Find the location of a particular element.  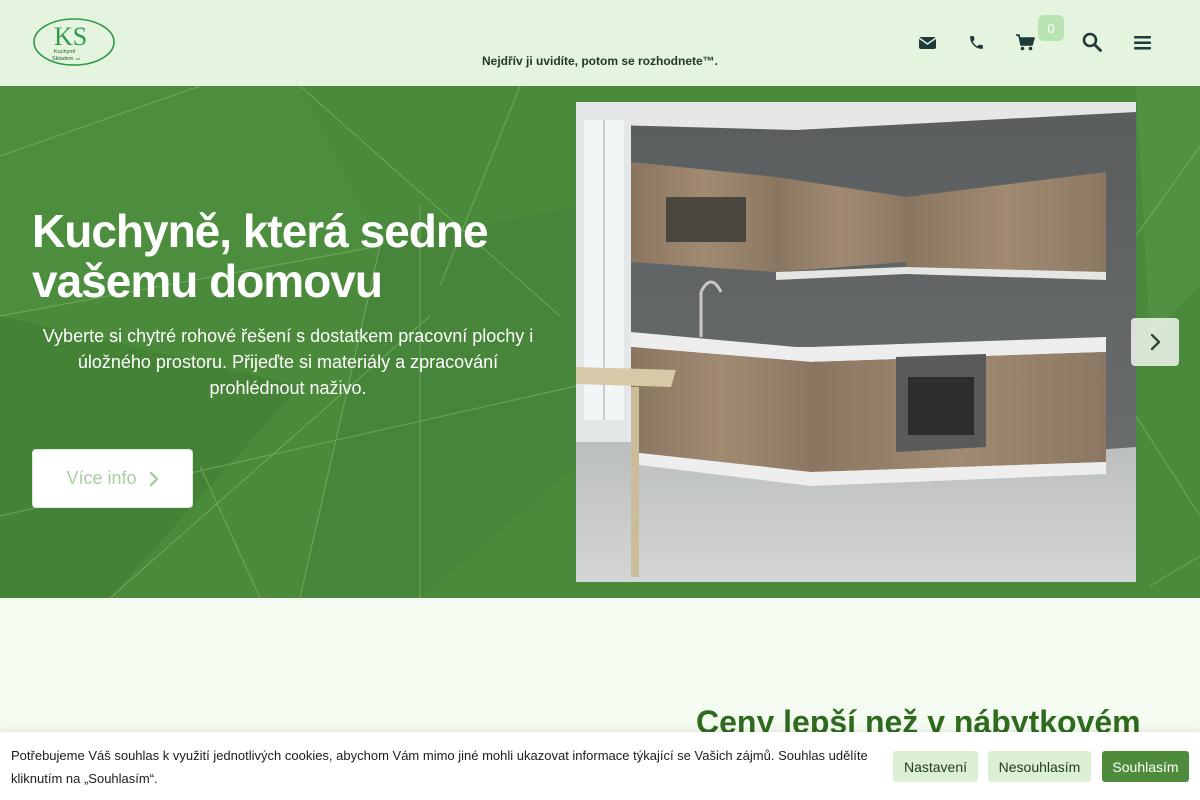

more-info-button: Více info is located at coordinates (112, 478).